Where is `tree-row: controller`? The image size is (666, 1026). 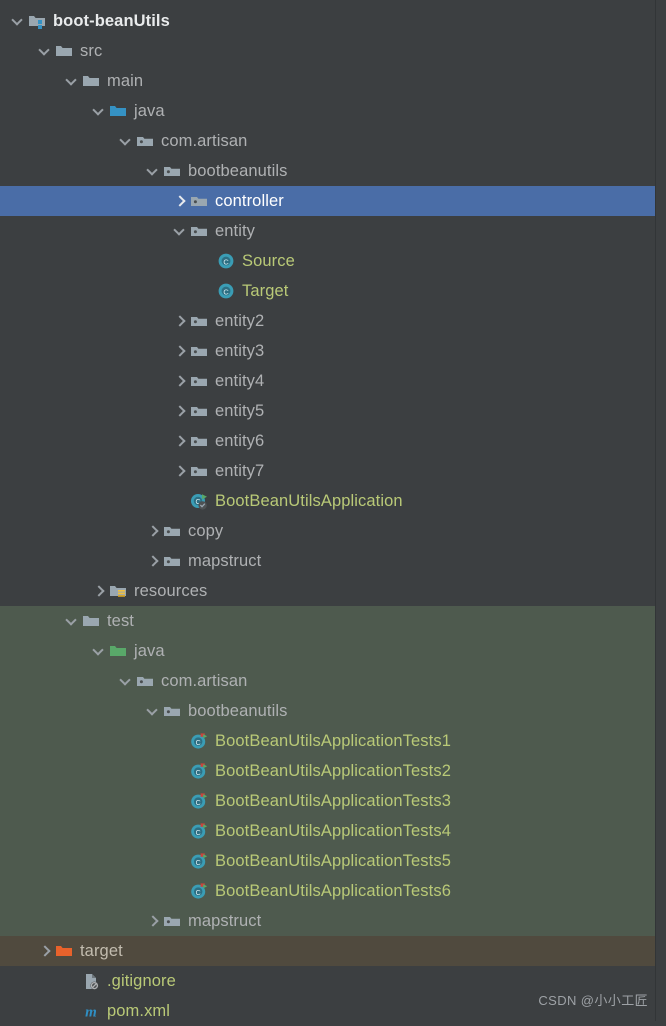
tree-row: controller is located at coordinates (328, 201).